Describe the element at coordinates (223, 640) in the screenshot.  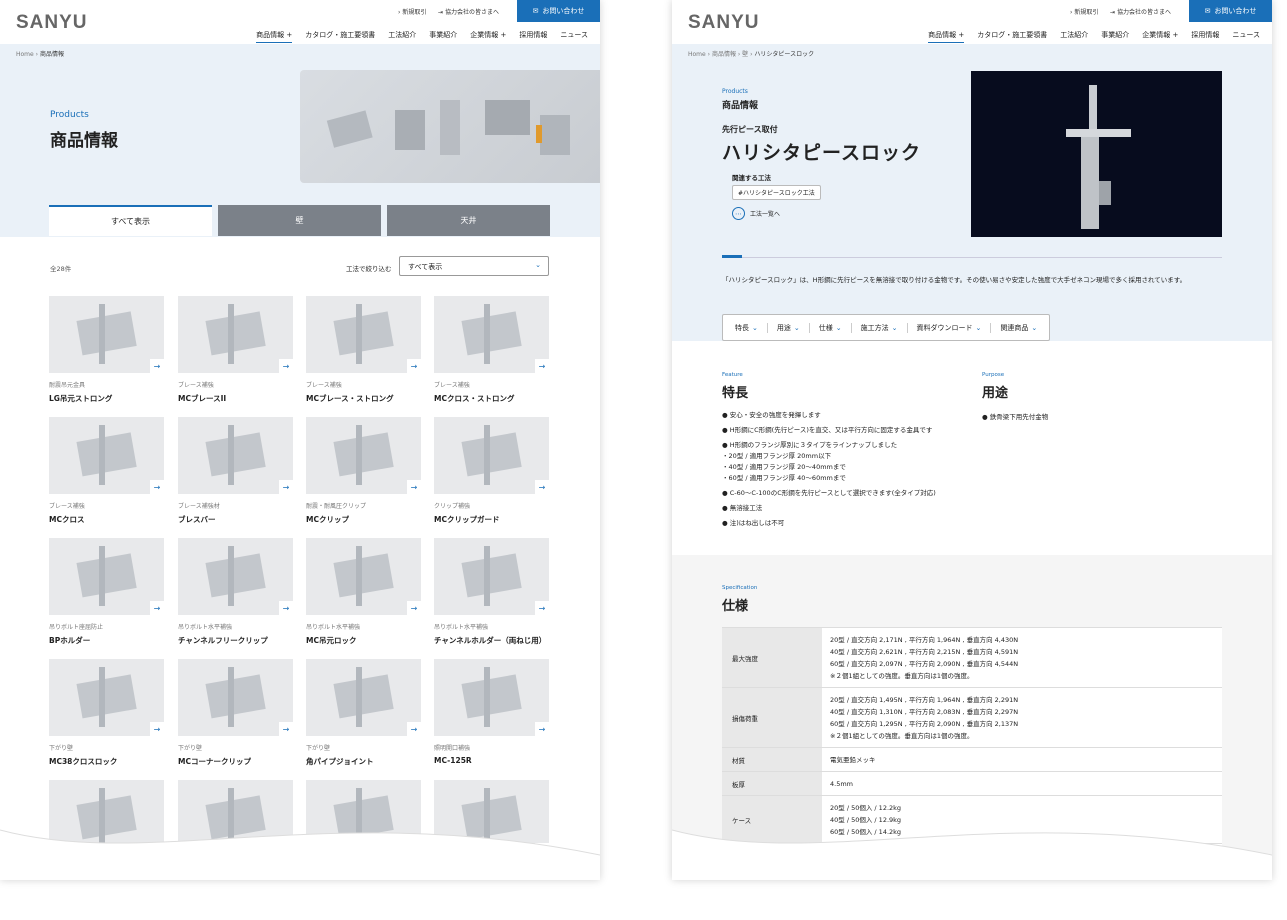
I see `product-name: チャンネルフリークリップ` at that location.